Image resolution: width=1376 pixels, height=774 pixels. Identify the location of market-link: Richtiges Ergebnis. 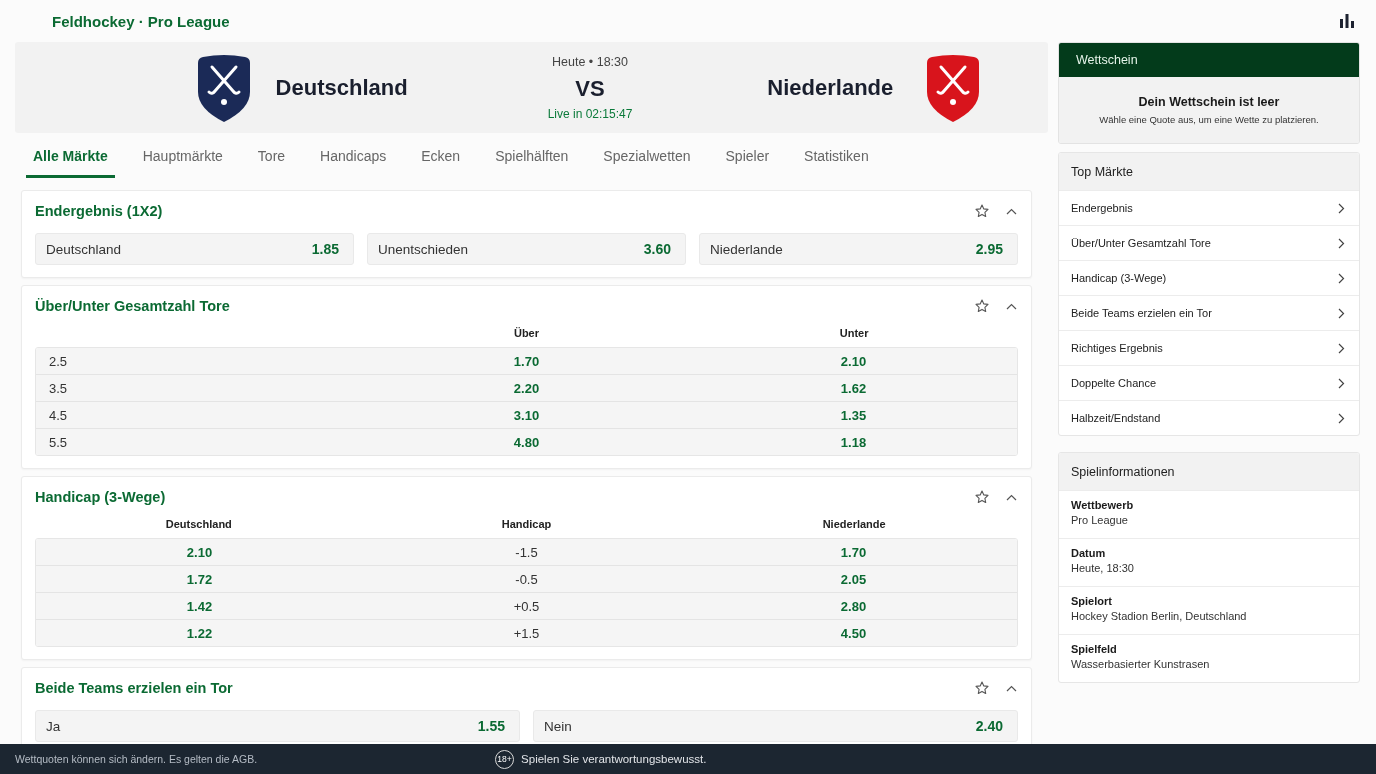
(1209, 347).